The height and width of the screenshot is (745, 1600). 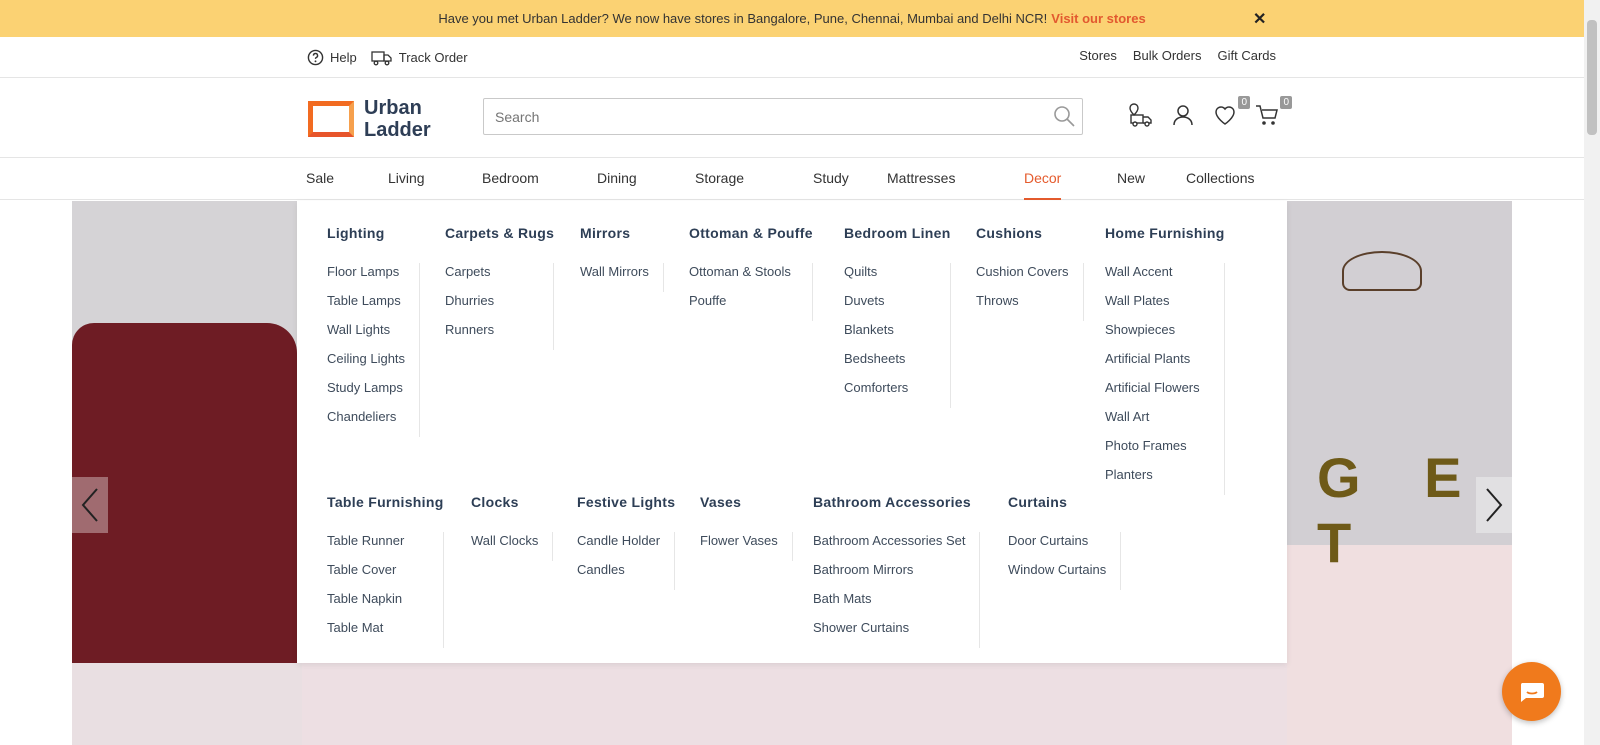 What do you see at coordinates (492, 277) in the screenshot?
I see `menu-link: Carpets` at bounding box center [492, 277].